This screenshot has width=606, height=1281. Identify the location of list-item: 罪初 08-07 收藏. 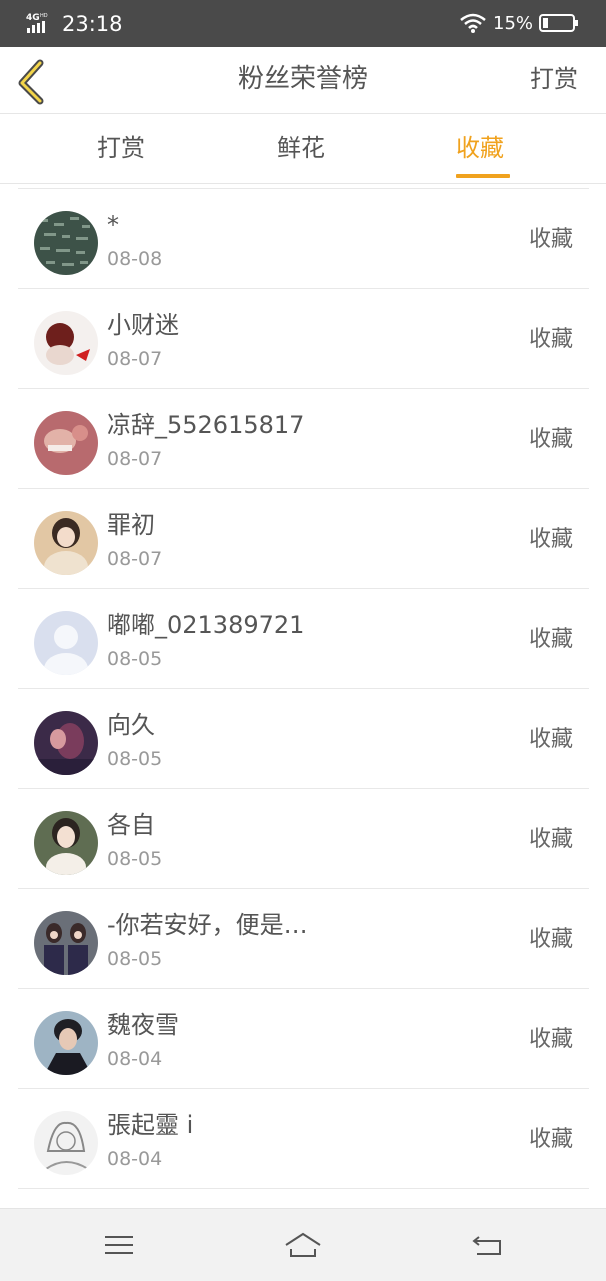
(303, 539).